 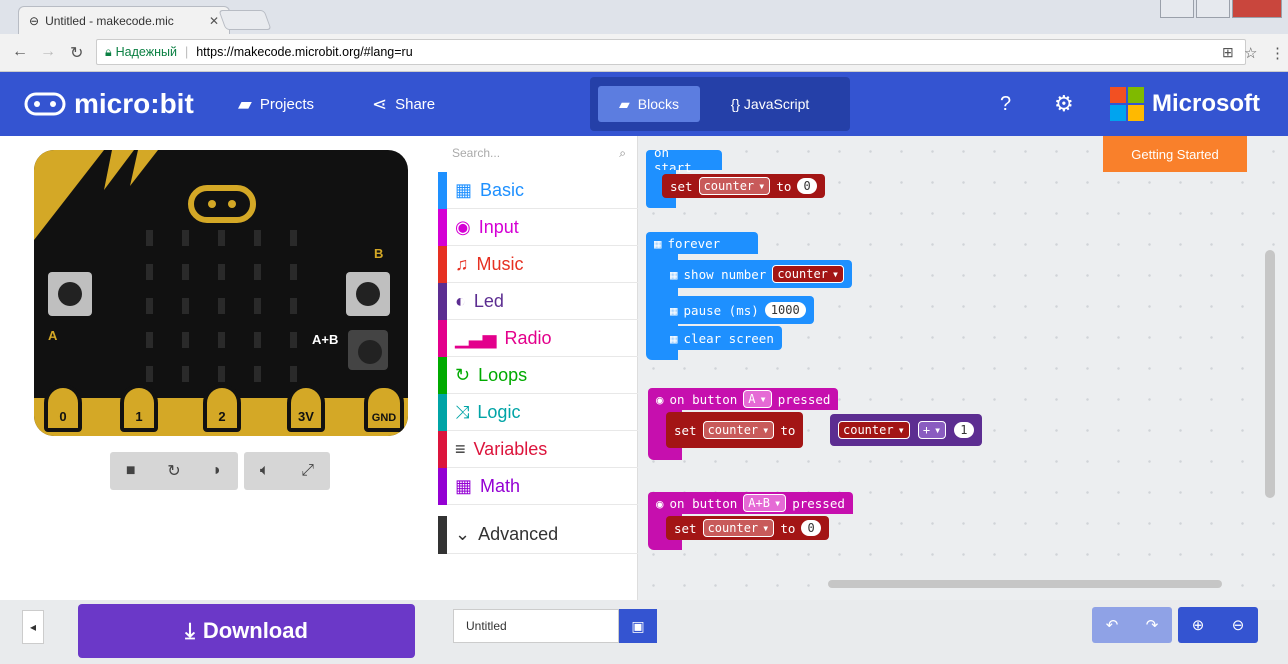 I want to click on category-color-bar, so click(x=442, y=264).